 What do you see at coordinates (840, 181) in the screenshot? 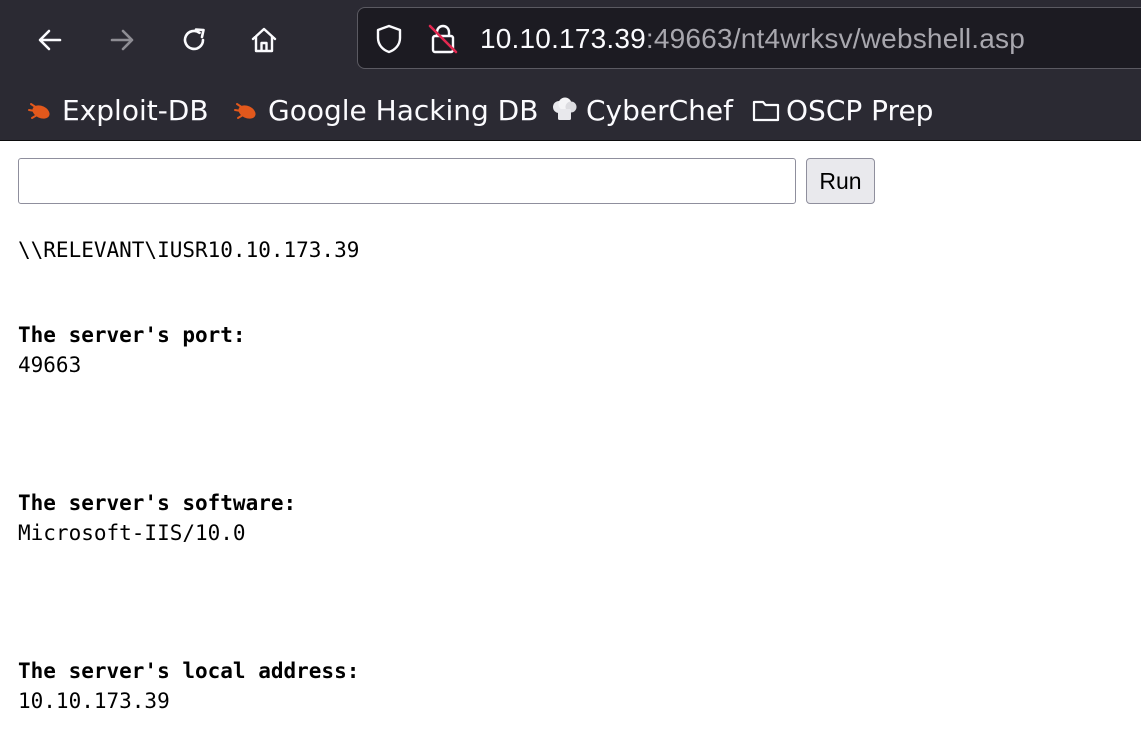
I see `run-button: Run` at bounding box center [840, 181].